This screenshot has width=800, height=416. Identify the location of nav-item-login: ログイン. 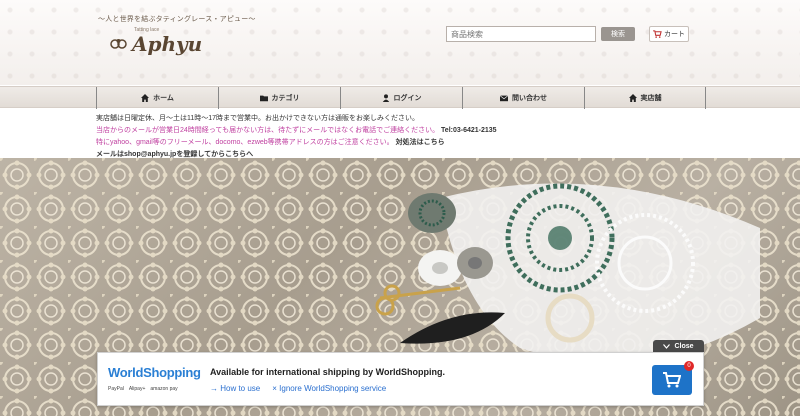
(401, 98).